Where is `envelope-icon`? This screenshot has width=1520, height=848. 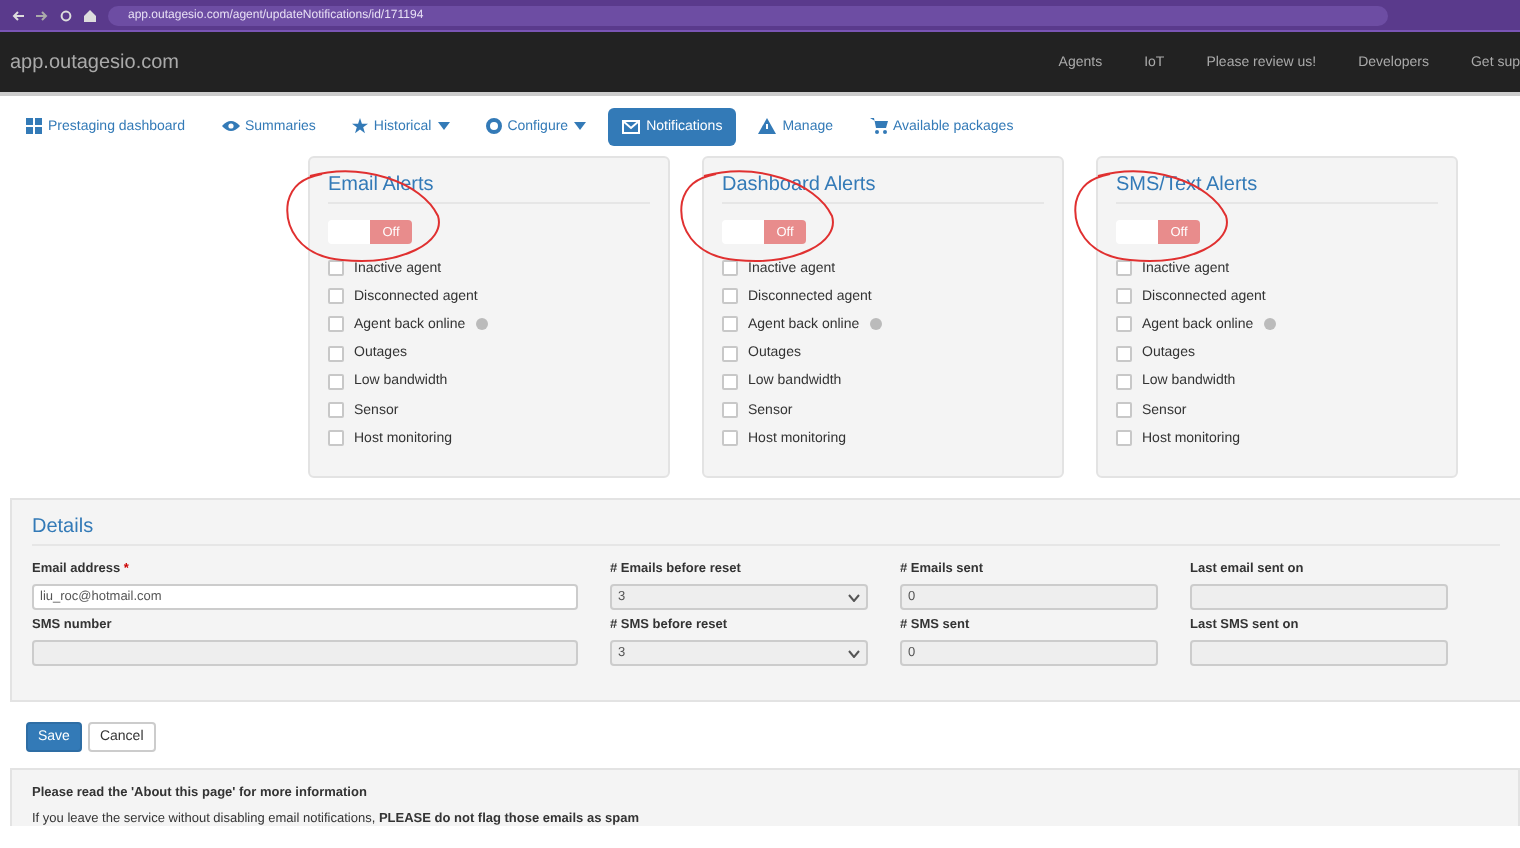 envelope-icon is located at coordinates (631, 126).